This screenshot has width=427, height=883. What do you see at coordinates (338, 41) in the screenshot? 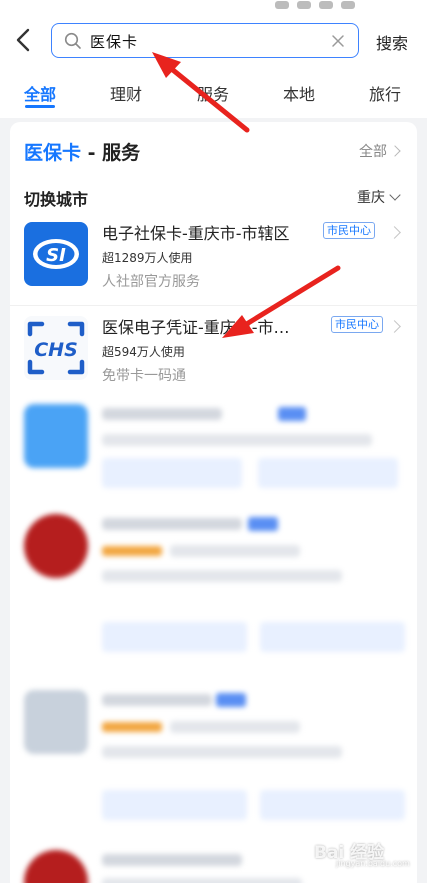
I see `clear-icon` at bounding box center [338, 41].